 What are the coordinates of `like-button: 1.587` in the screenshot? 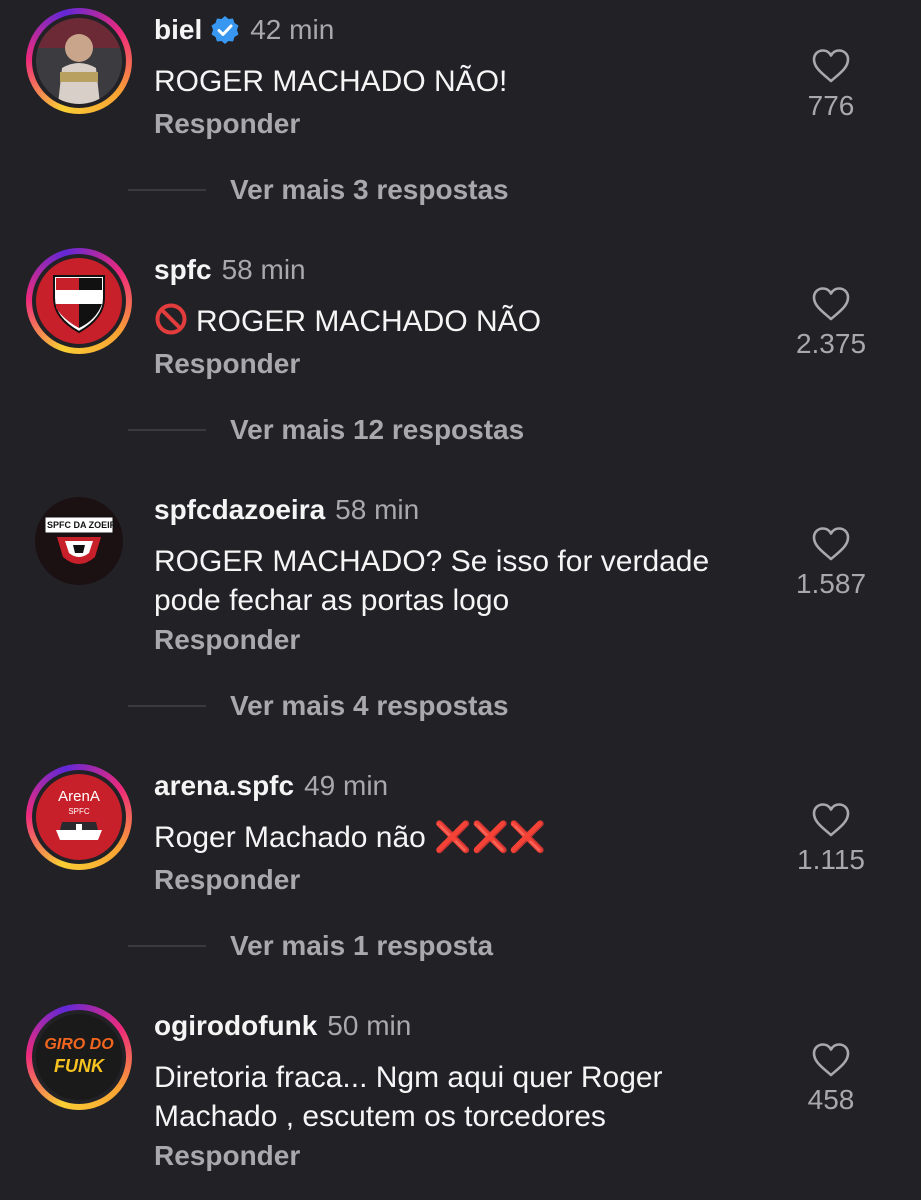 It's located at (831, 563).